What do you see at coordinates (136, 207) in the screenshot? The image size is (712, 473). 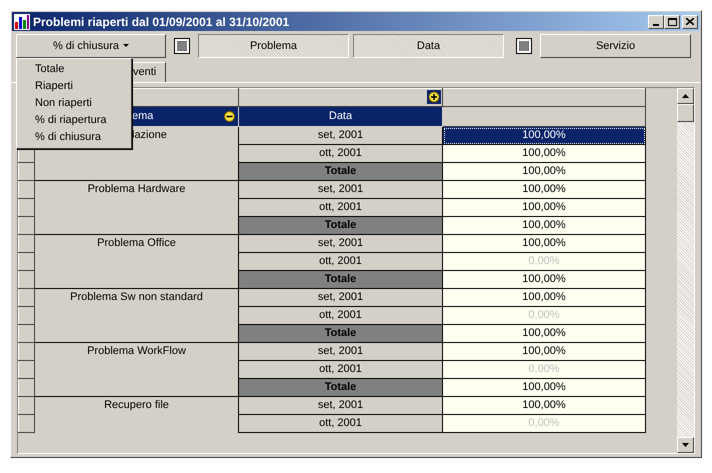 I see `group-cell: Problema Hardware` at bounding box center [136, 207].